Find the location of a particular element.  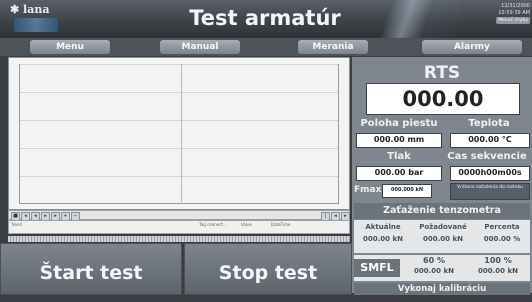

tlak-label: Tlak is located at coordinates (399, 156).